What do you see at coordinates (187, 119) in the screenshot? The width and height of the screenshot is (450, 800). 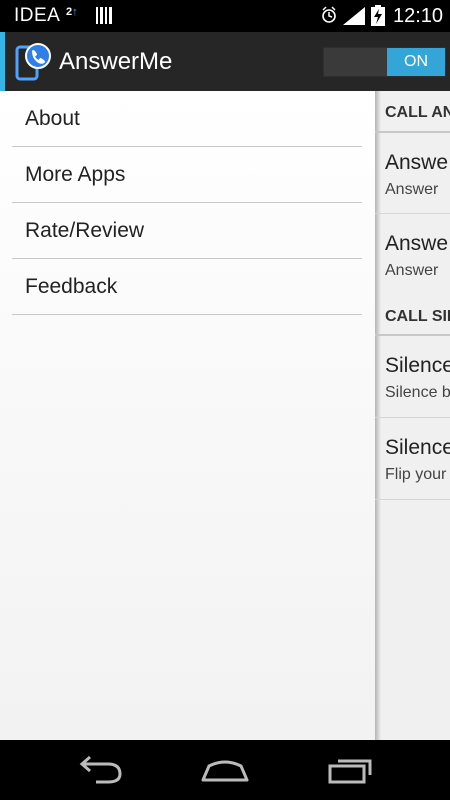 I see `drawer-item-about: About` at bounding box center [187, 119].